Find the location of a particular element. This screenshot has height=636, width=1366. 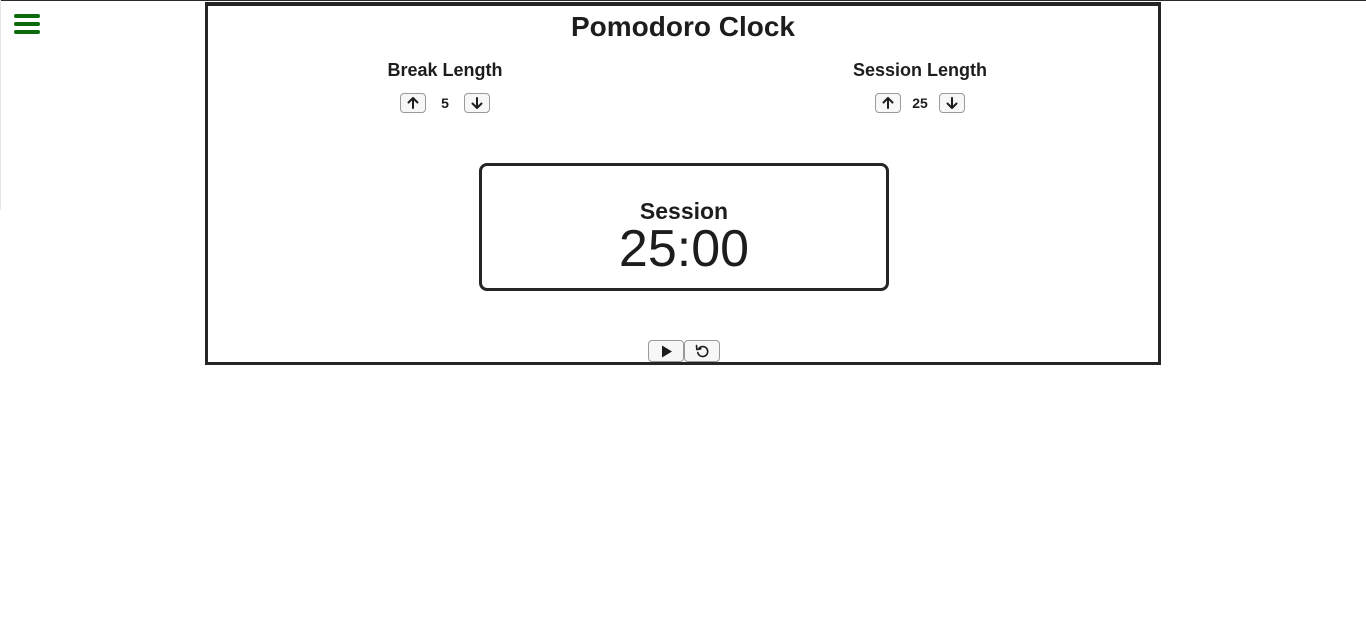

session-increment-button is located at coordinates (888, 103).